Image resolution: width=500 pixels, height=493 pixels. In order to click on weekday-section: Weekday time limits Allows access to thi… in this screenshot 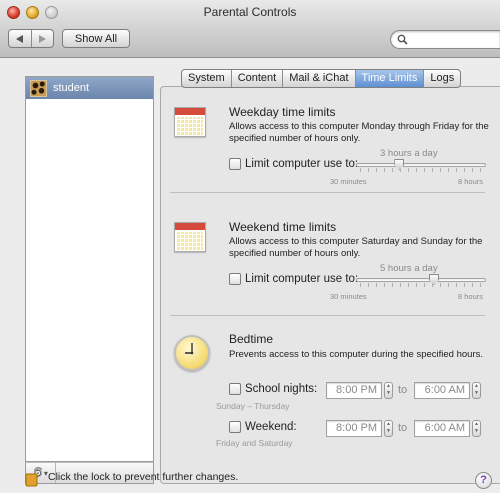, I will do `click(327, 152)`.